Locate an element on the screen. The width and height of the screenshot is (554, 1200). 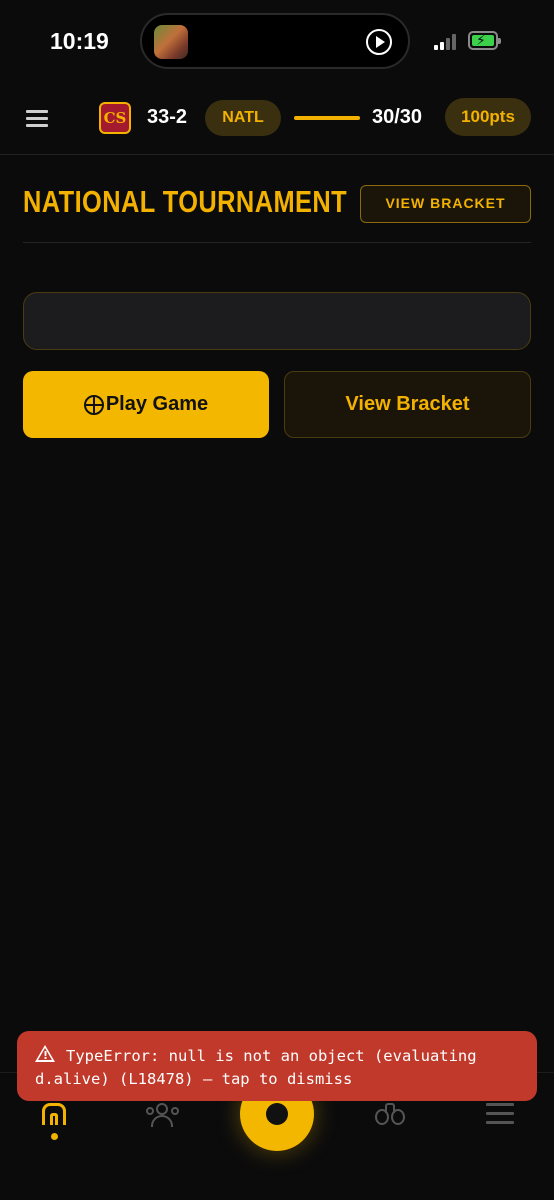
dynamic-island is located at coordinates (275, 41).